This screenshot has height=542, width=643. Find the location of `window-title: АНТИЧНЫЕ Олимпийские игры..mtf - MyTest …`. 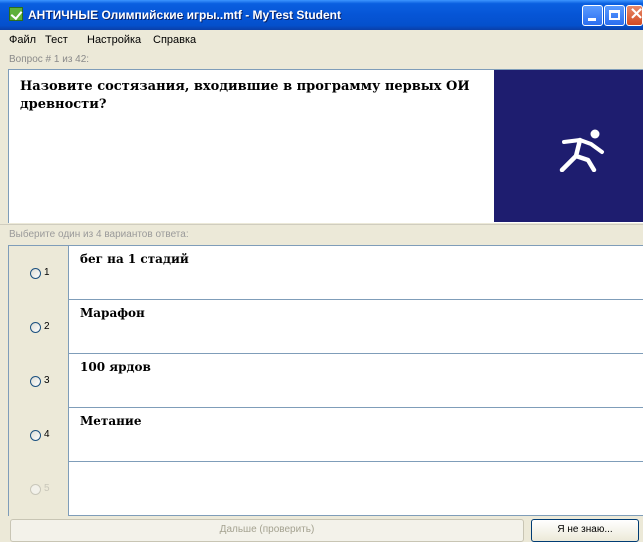

window-title: АНТИЧНЫЕ Олимпийские игры..mtf - MyTest … is located at coordinates (184, 15).